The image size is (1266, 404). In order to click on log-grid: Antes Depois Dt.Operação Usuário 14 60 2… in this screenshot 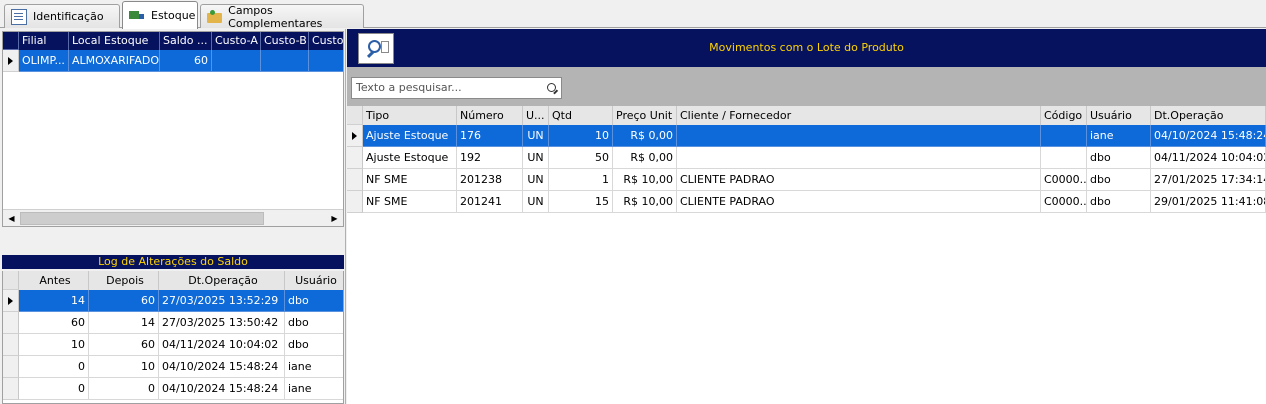, I will do `click(173, 337)`.